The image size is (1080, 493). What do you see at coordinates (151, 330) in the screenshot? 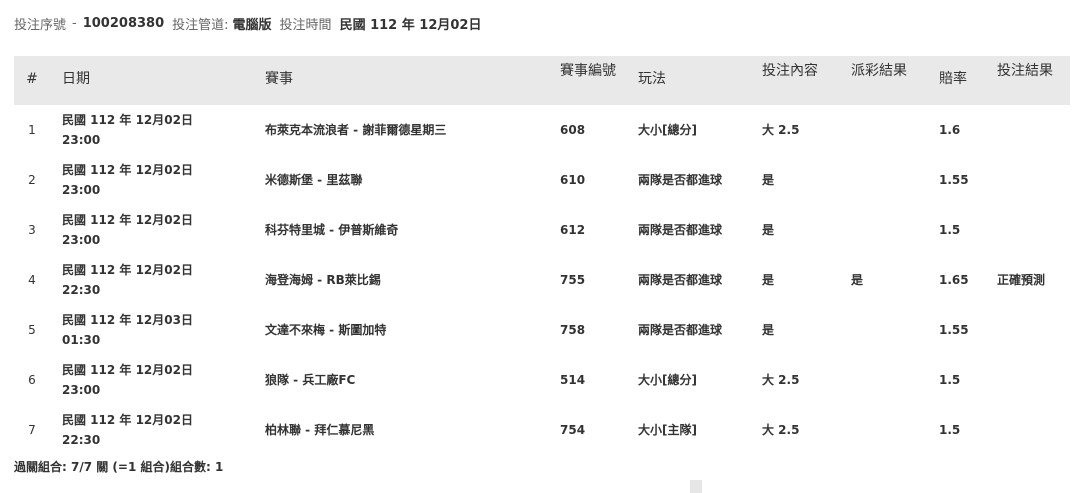
I see `row-date: 民國 112 年 12月03日 01:30` at bounding box center [151, 330].